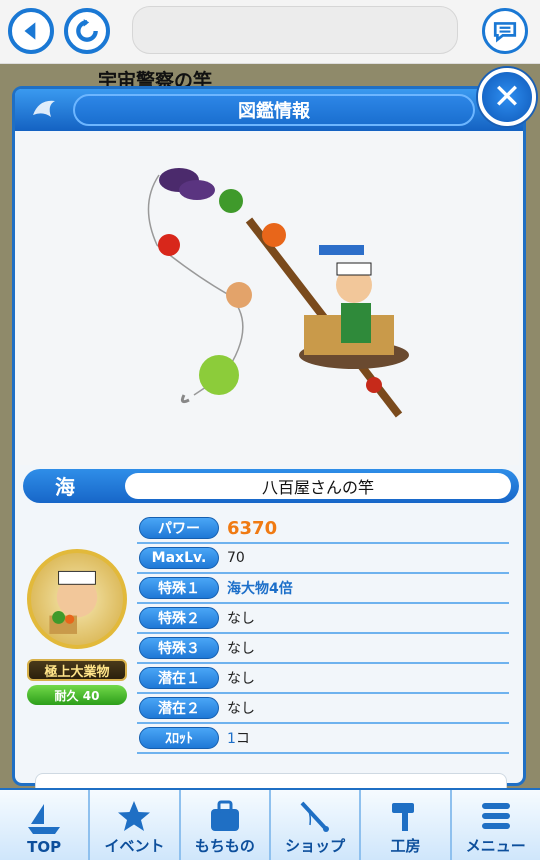 The width and height of the screenshot is (540, 860). I want to click on nav-shop: ショップ, so click(316, 825).